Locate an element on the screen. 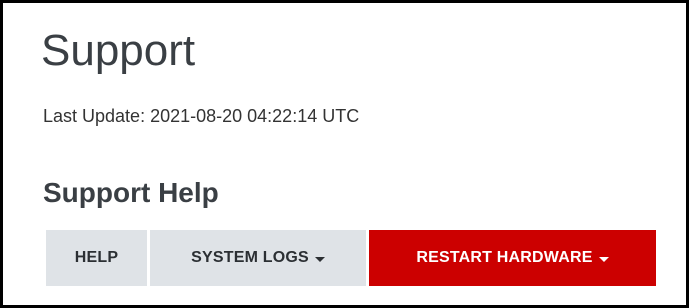 This screenshot has height=308, width=689. system-logs-dropdown-button: SYSTEM LOGS is located at coordinates (258, 258).